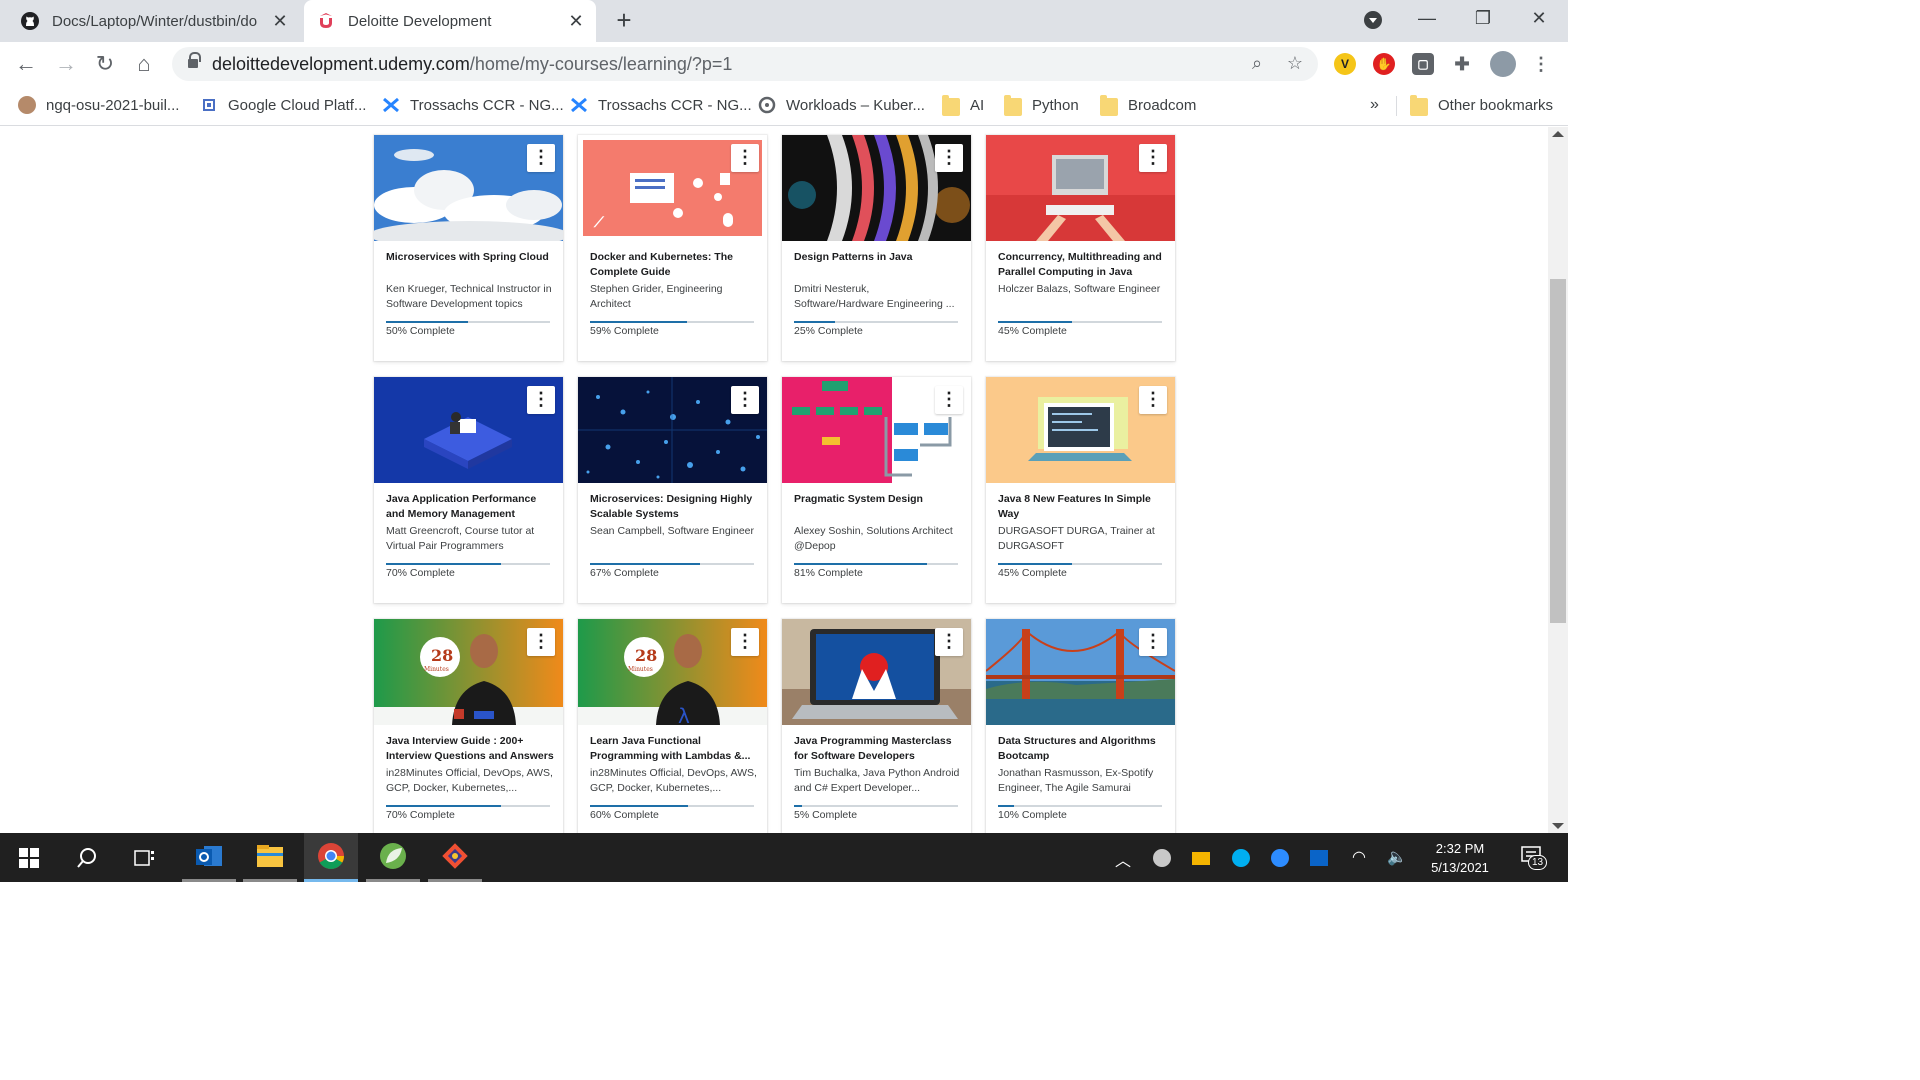 The height and width of the screenshot is (1080, 1920). I want to click on globe-status-icon, so click(1162, 858).